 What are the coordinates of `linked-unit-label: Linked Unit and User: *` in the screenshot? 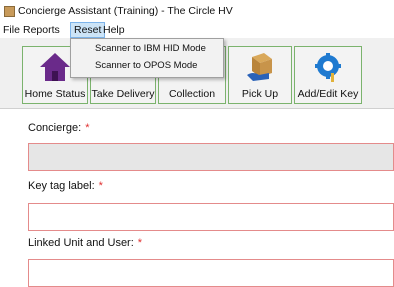 It's located at (85, 243).